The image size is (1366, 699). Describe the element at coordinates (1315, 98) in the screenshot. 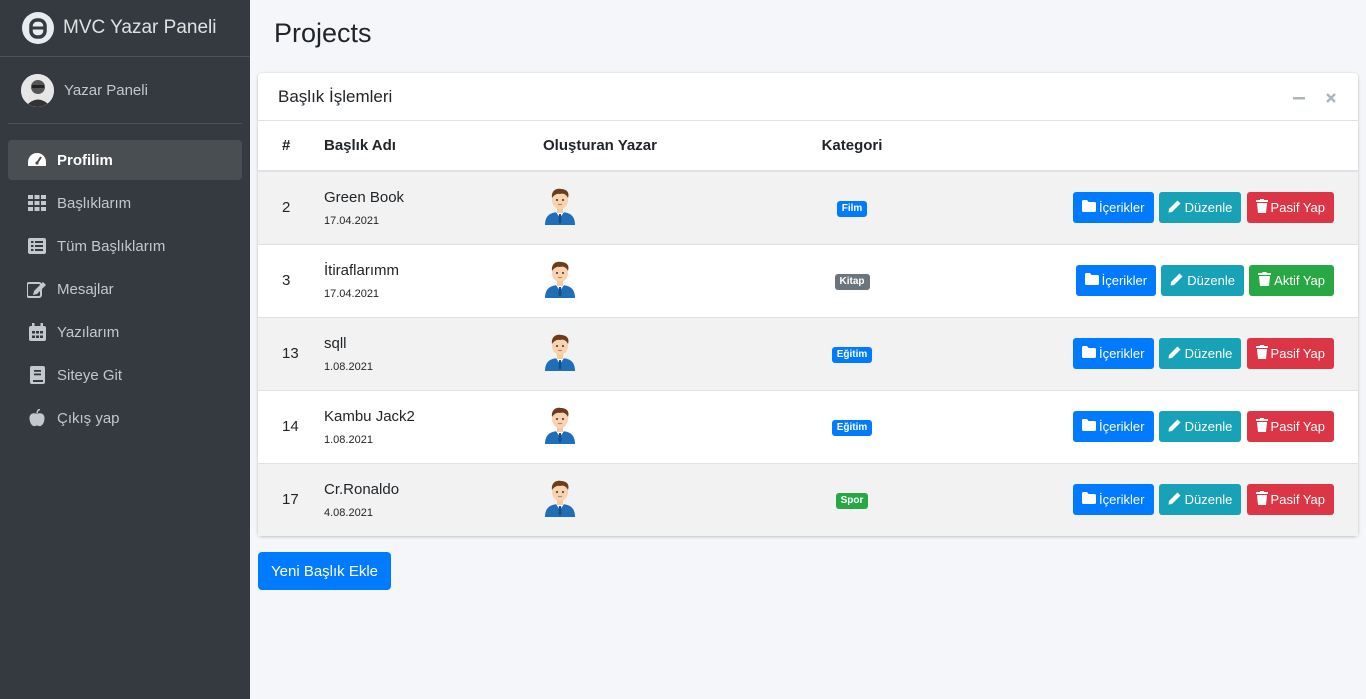

I see `card-tools` at that location.